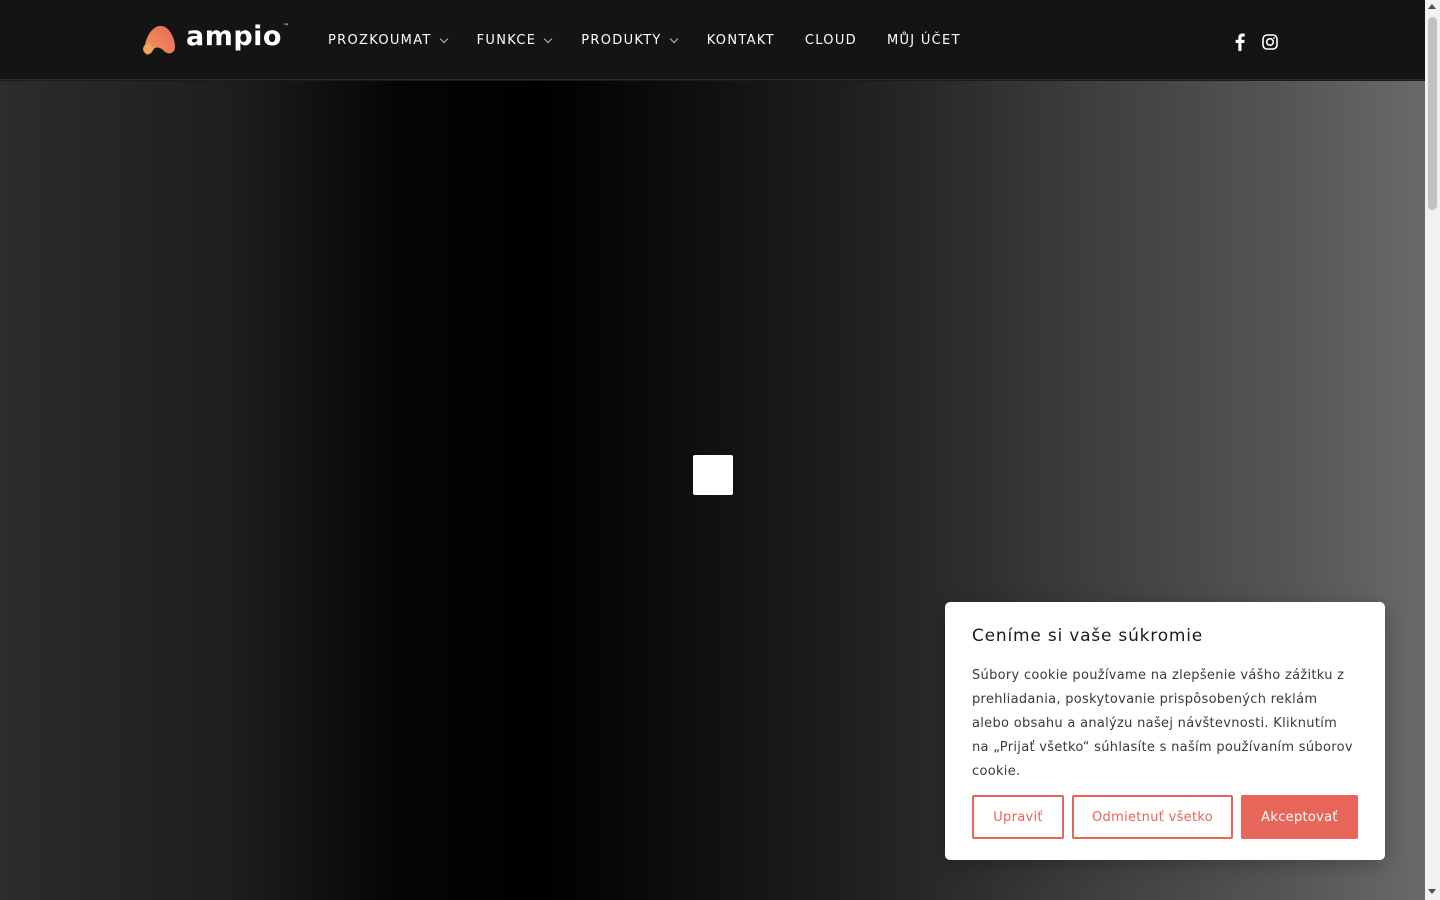  Describe the element at coordinates (506, 40) in the screenshot. I see `nav-item-label: FUNKCE` at that location.